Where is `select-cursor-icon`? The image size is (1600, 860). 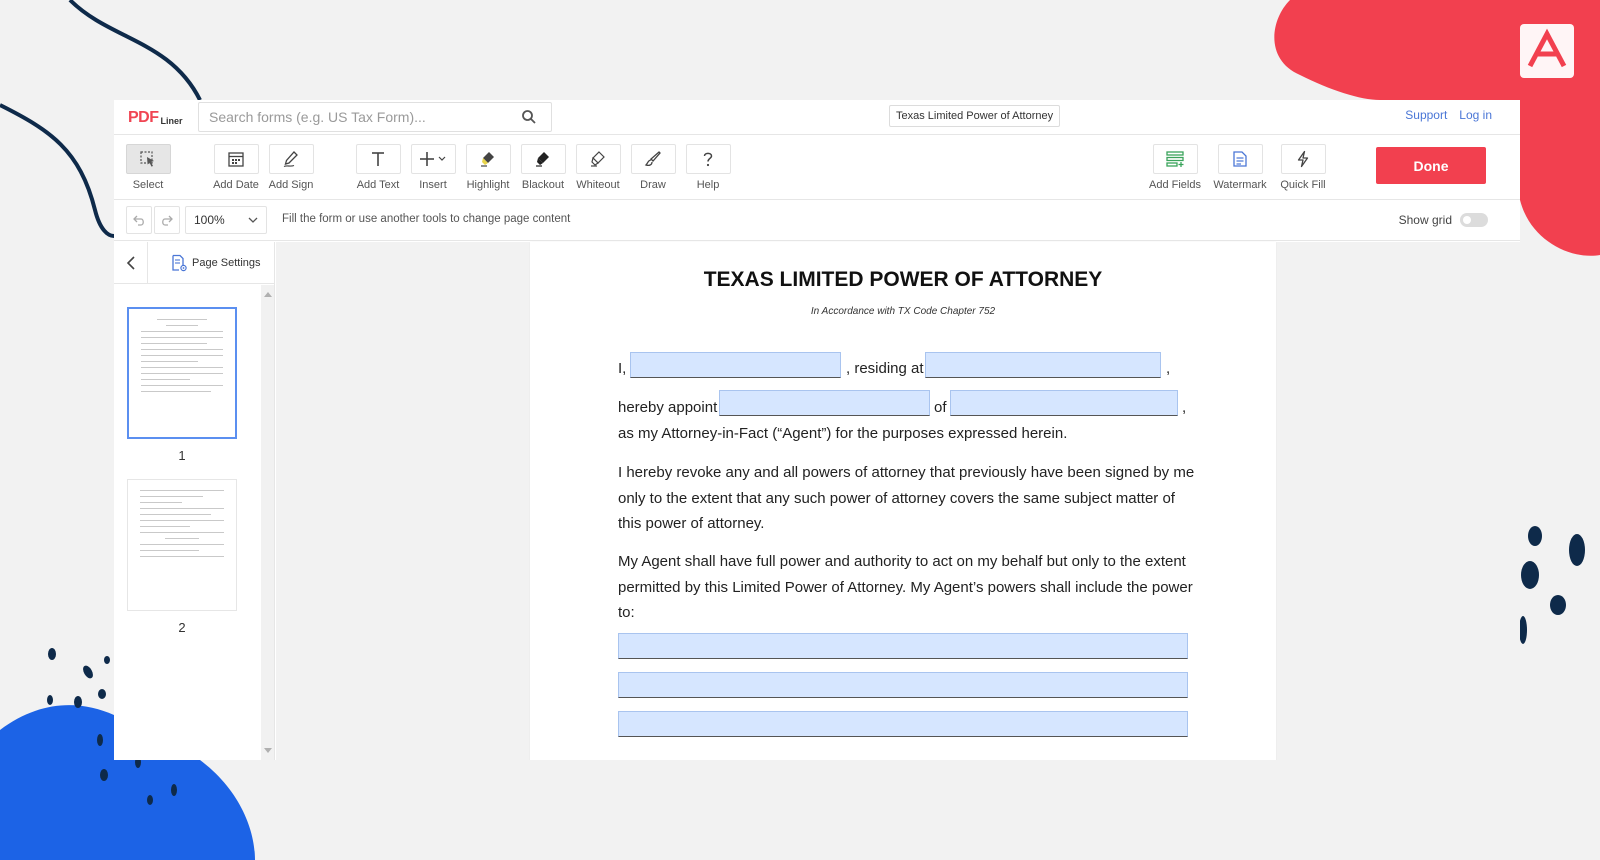
select-cursor-icon is located at coordinates (148, 159).